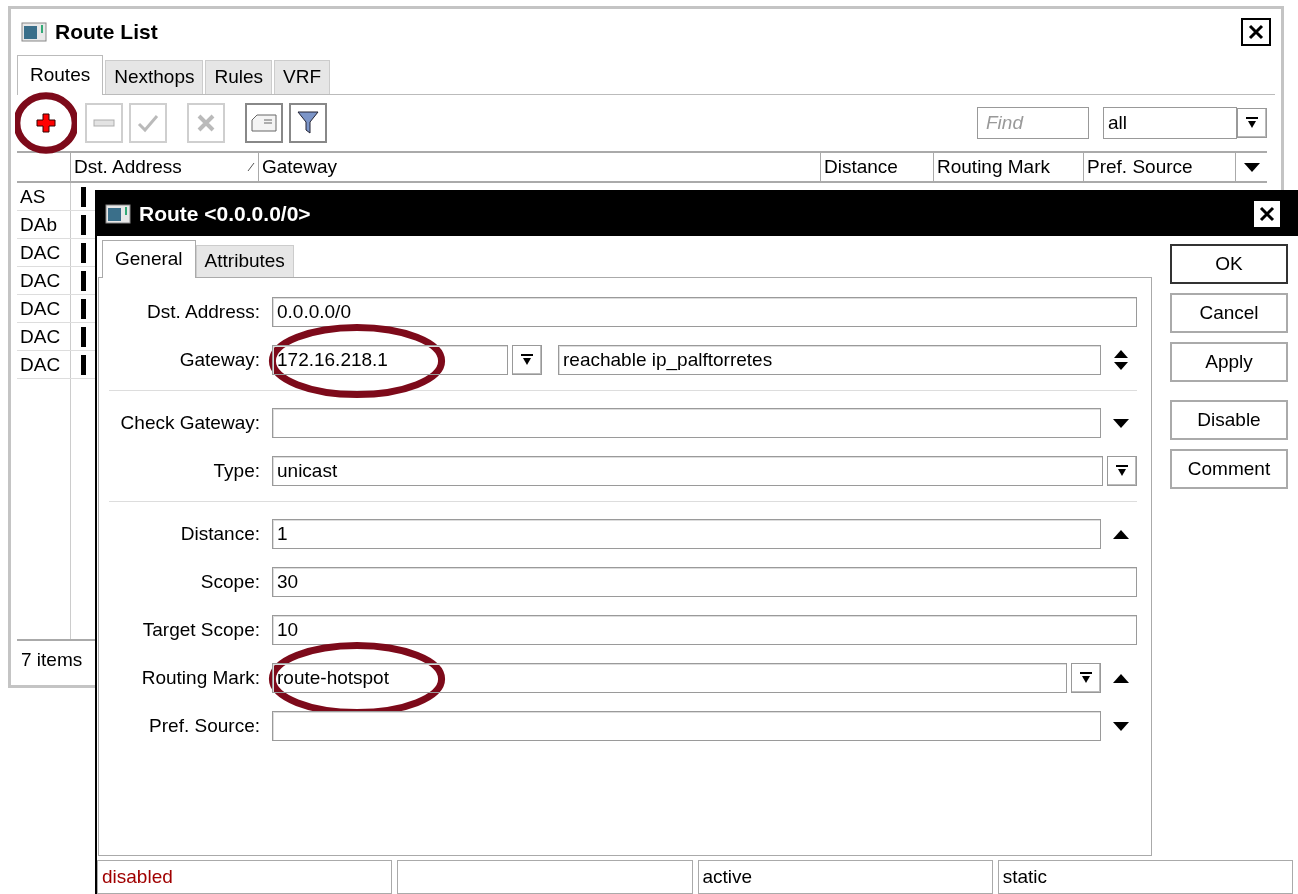 This screenshot has width=1298, height=894. I want to click on tab: Attributes, so click(244, 261).